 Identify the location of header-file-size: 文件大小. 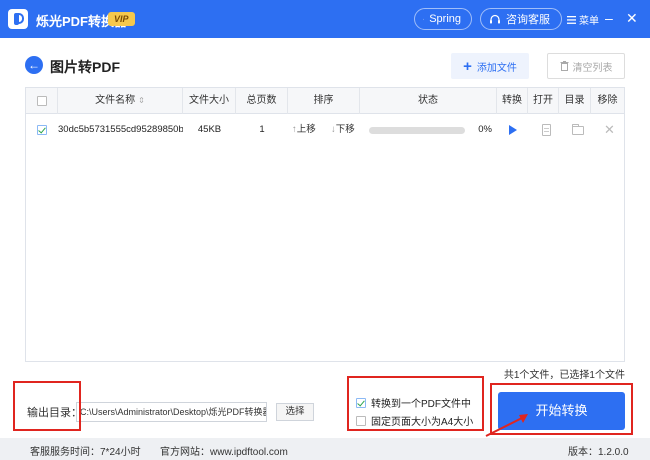
(209, 101).